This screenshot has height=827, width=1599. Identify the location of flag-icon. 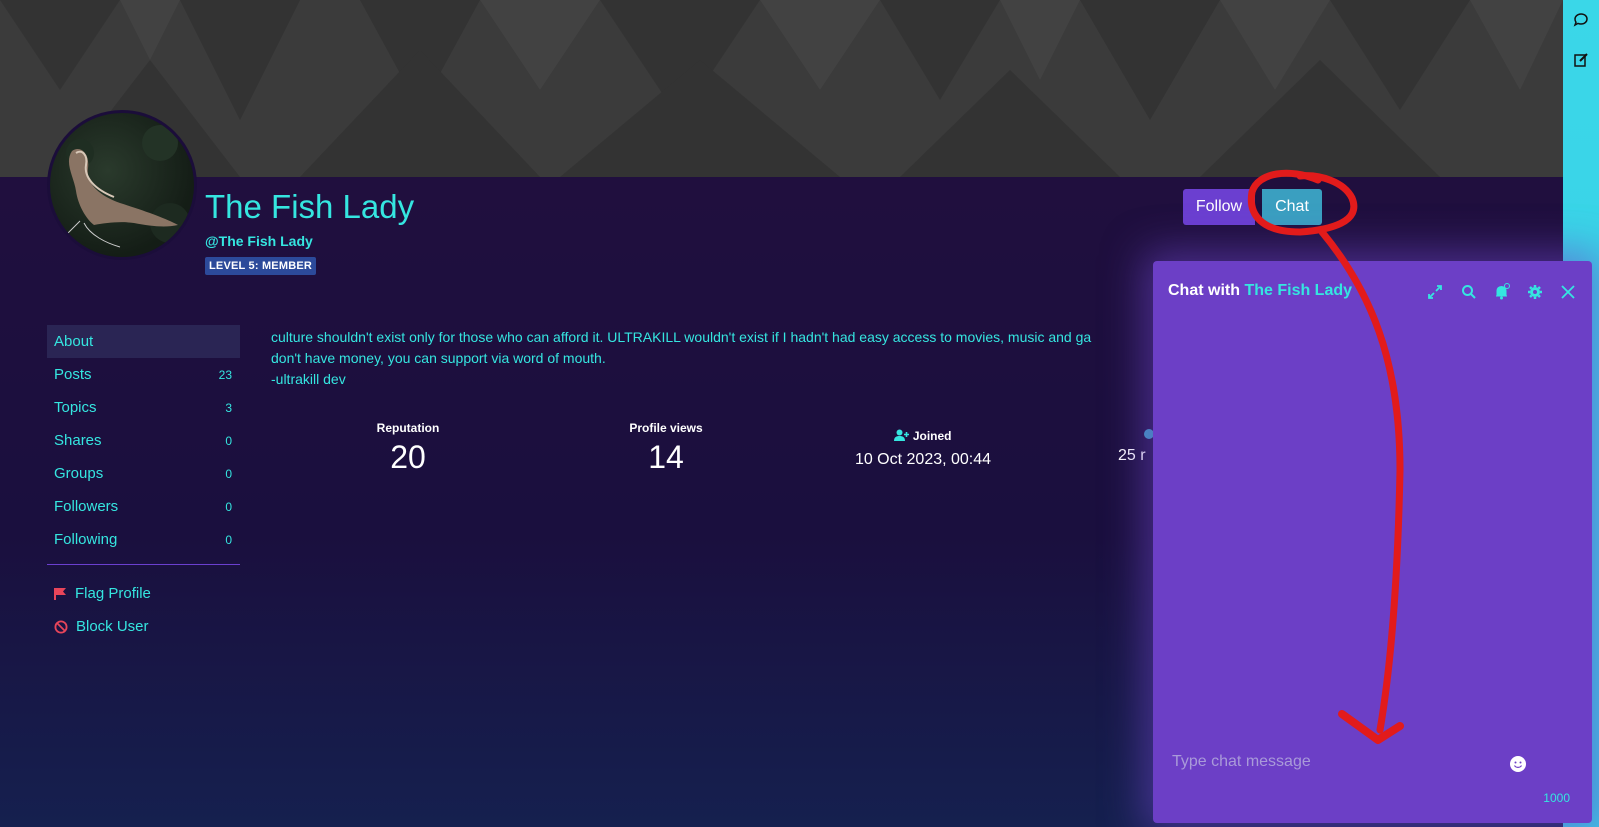
(60, 593).